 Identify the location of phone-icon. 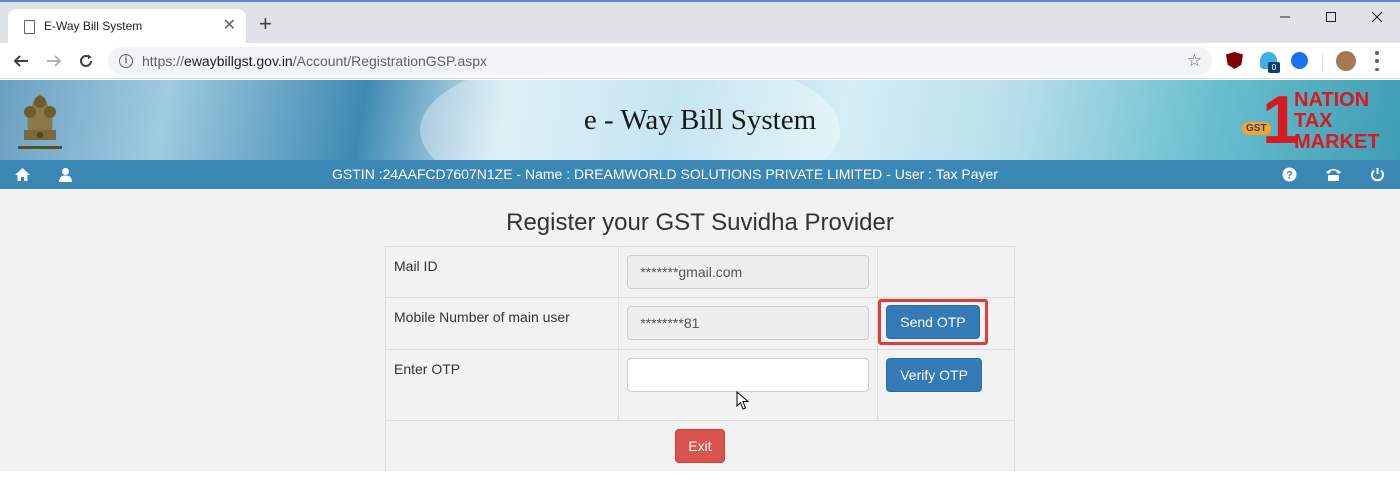
(1333, 174).